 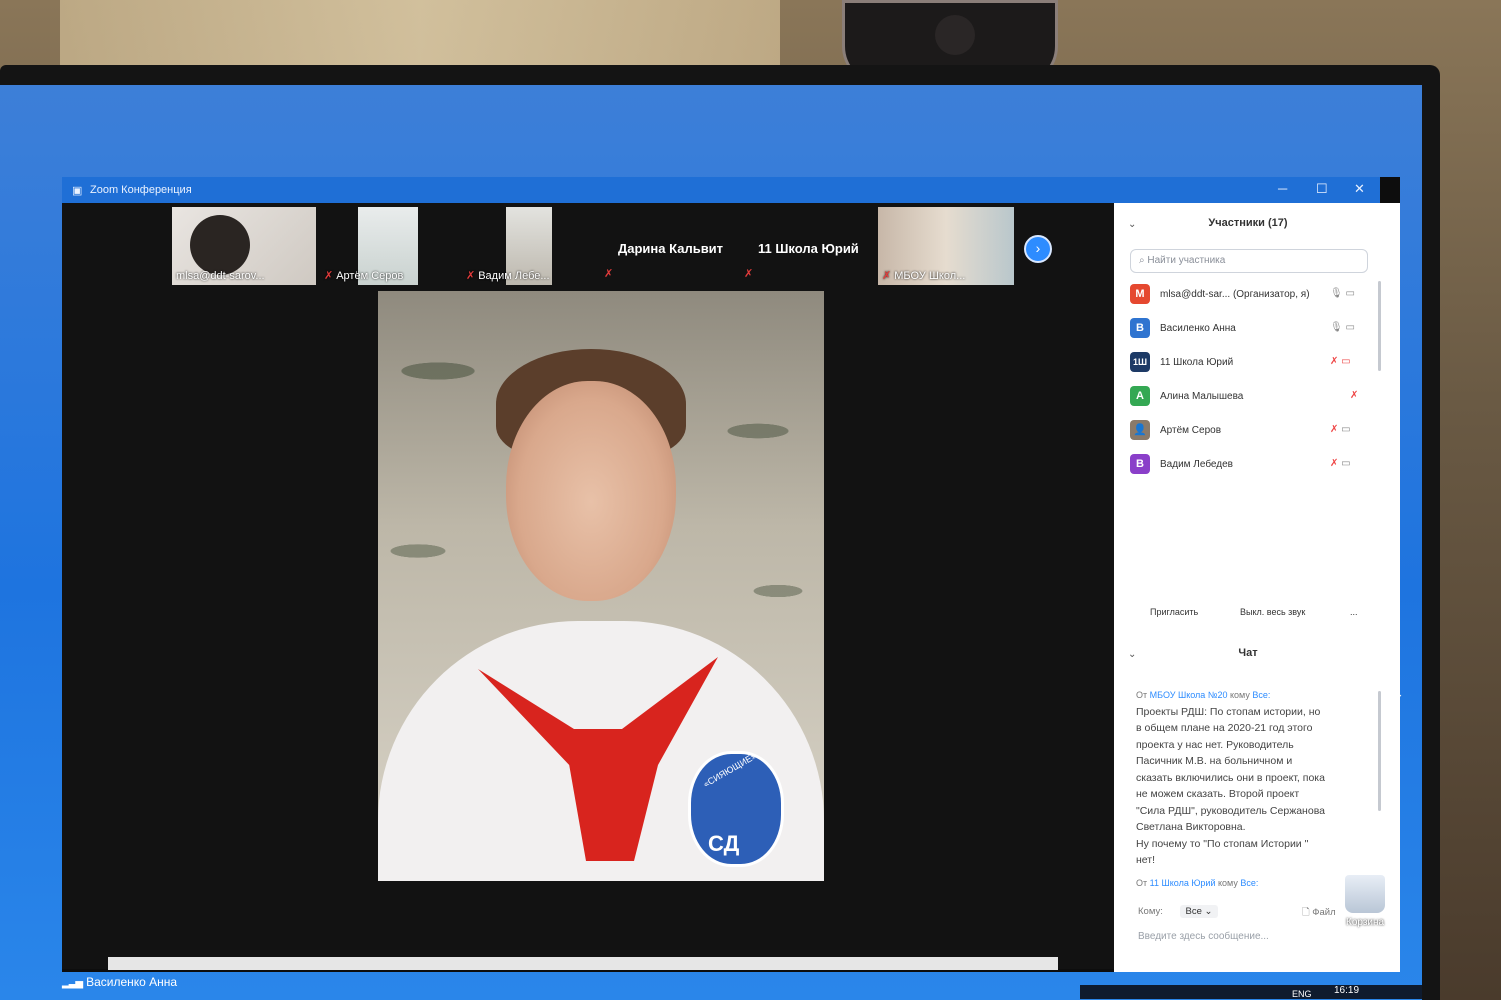 What do you see at coordinates (1302, 994) in the screenshot?
I see `language-indicator: ENG` at bounding box center [1302, 994].